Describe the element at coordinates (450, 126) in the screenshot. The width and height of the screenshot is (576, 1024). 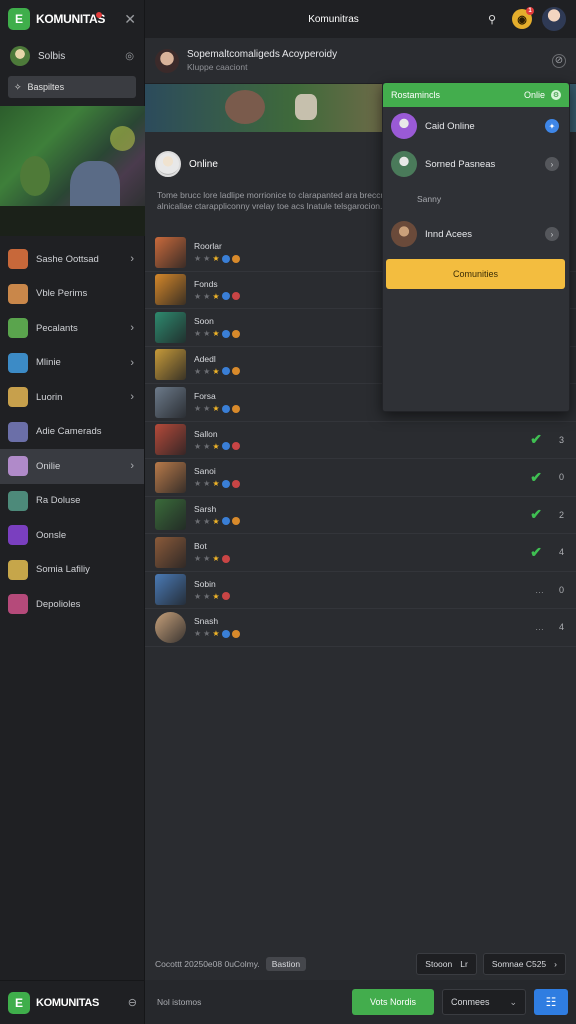
I see `dropdown-item-label: Caid Online` at that location.